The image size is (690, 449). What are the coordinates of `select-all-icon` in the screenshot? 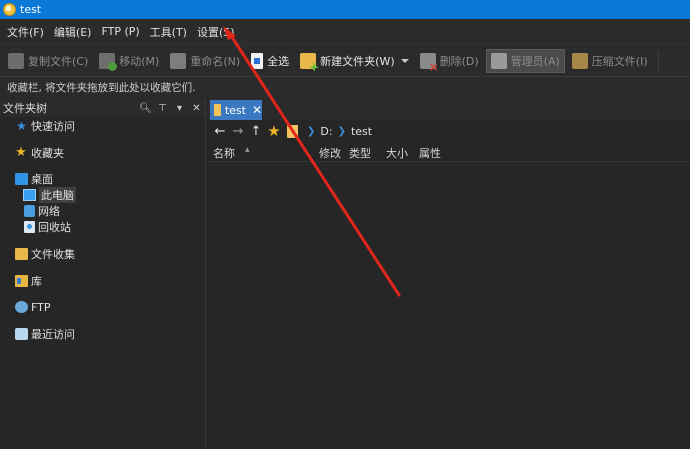 It's located at (257, 60).